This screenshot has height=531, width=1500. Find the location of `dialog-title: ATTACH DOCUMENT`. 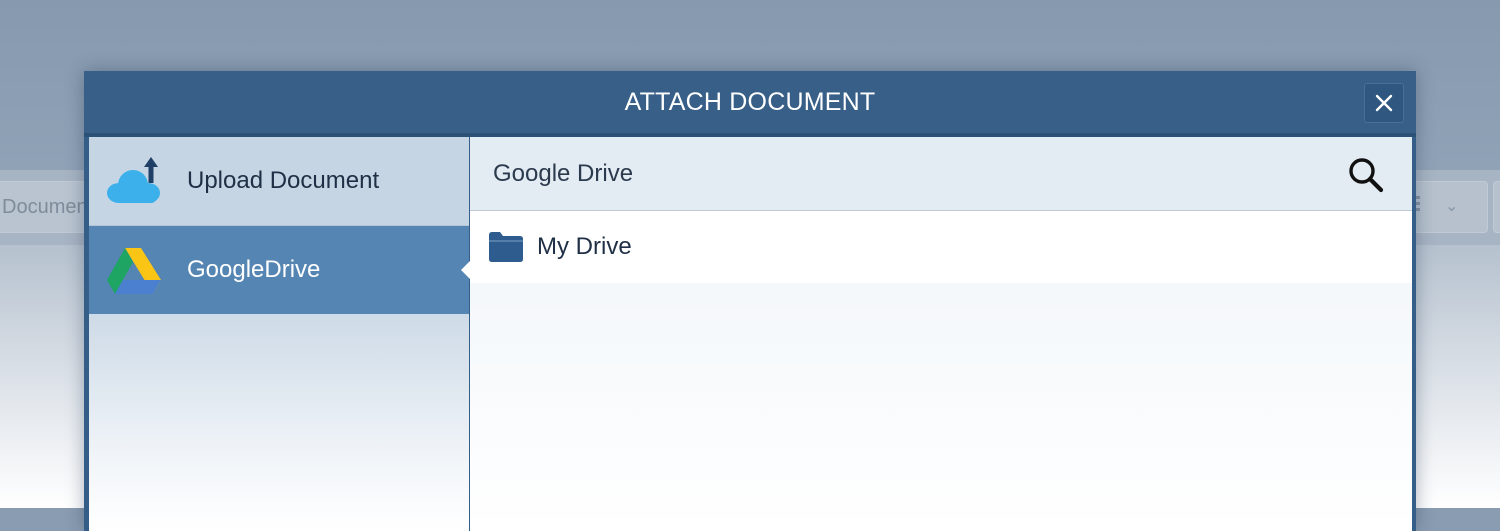

dialog-title: ATTACH DOCUMENT is located at coordinates (750, 102).